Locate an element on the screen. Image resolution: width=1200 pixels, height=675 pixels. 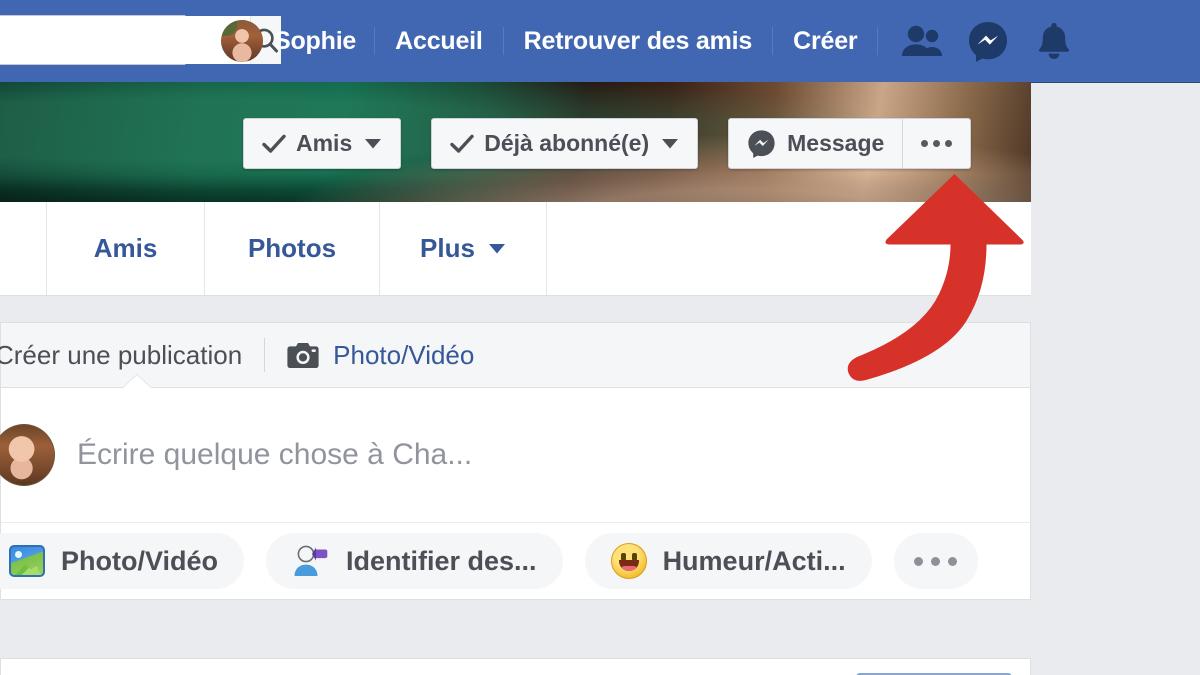
top-nav-icon-group is located at coordinates (988, 41).